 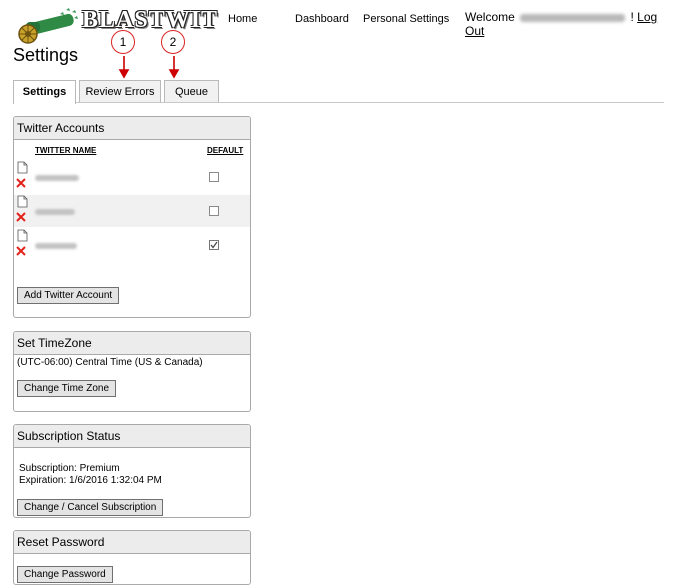 I want to click on reset-password-title: Reset Password, so click(x=132, y=542).